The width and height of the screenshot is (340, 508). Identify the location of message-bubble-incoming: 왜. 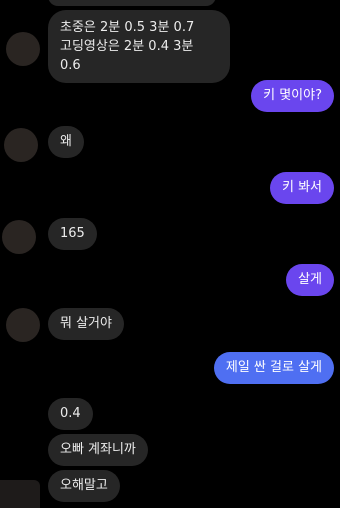
(66, 142).